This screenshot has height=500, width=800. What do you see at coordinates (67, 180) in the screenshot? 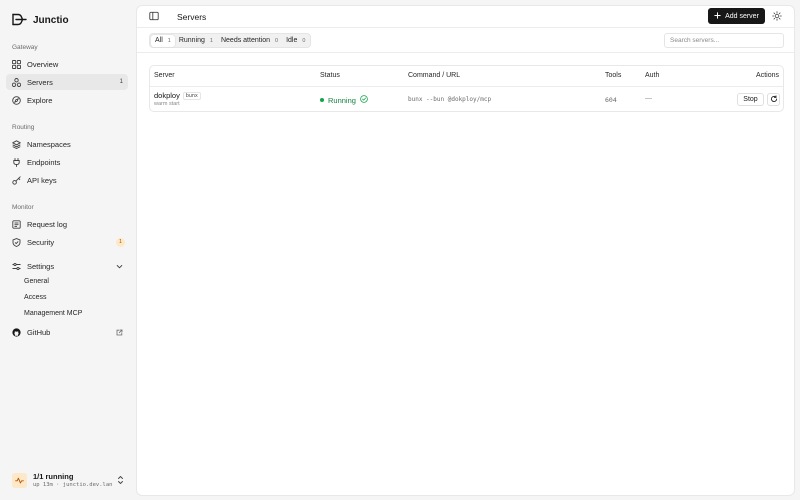
I see `sidebar-item-api-keys: API keys` at bounding box center [67, 180].